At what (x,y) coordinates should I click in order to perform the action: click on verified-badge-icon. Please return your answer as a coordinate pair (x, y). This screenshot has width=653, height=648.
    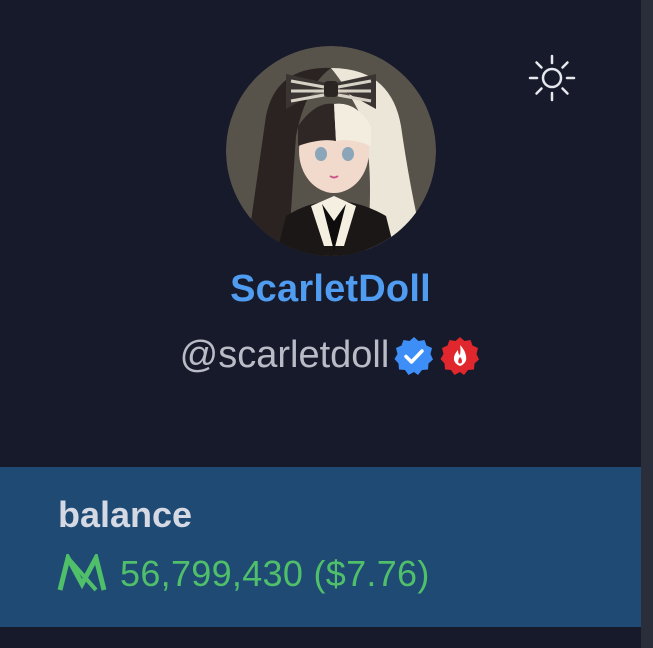
    Looking at the image, I should click on (414, 356).